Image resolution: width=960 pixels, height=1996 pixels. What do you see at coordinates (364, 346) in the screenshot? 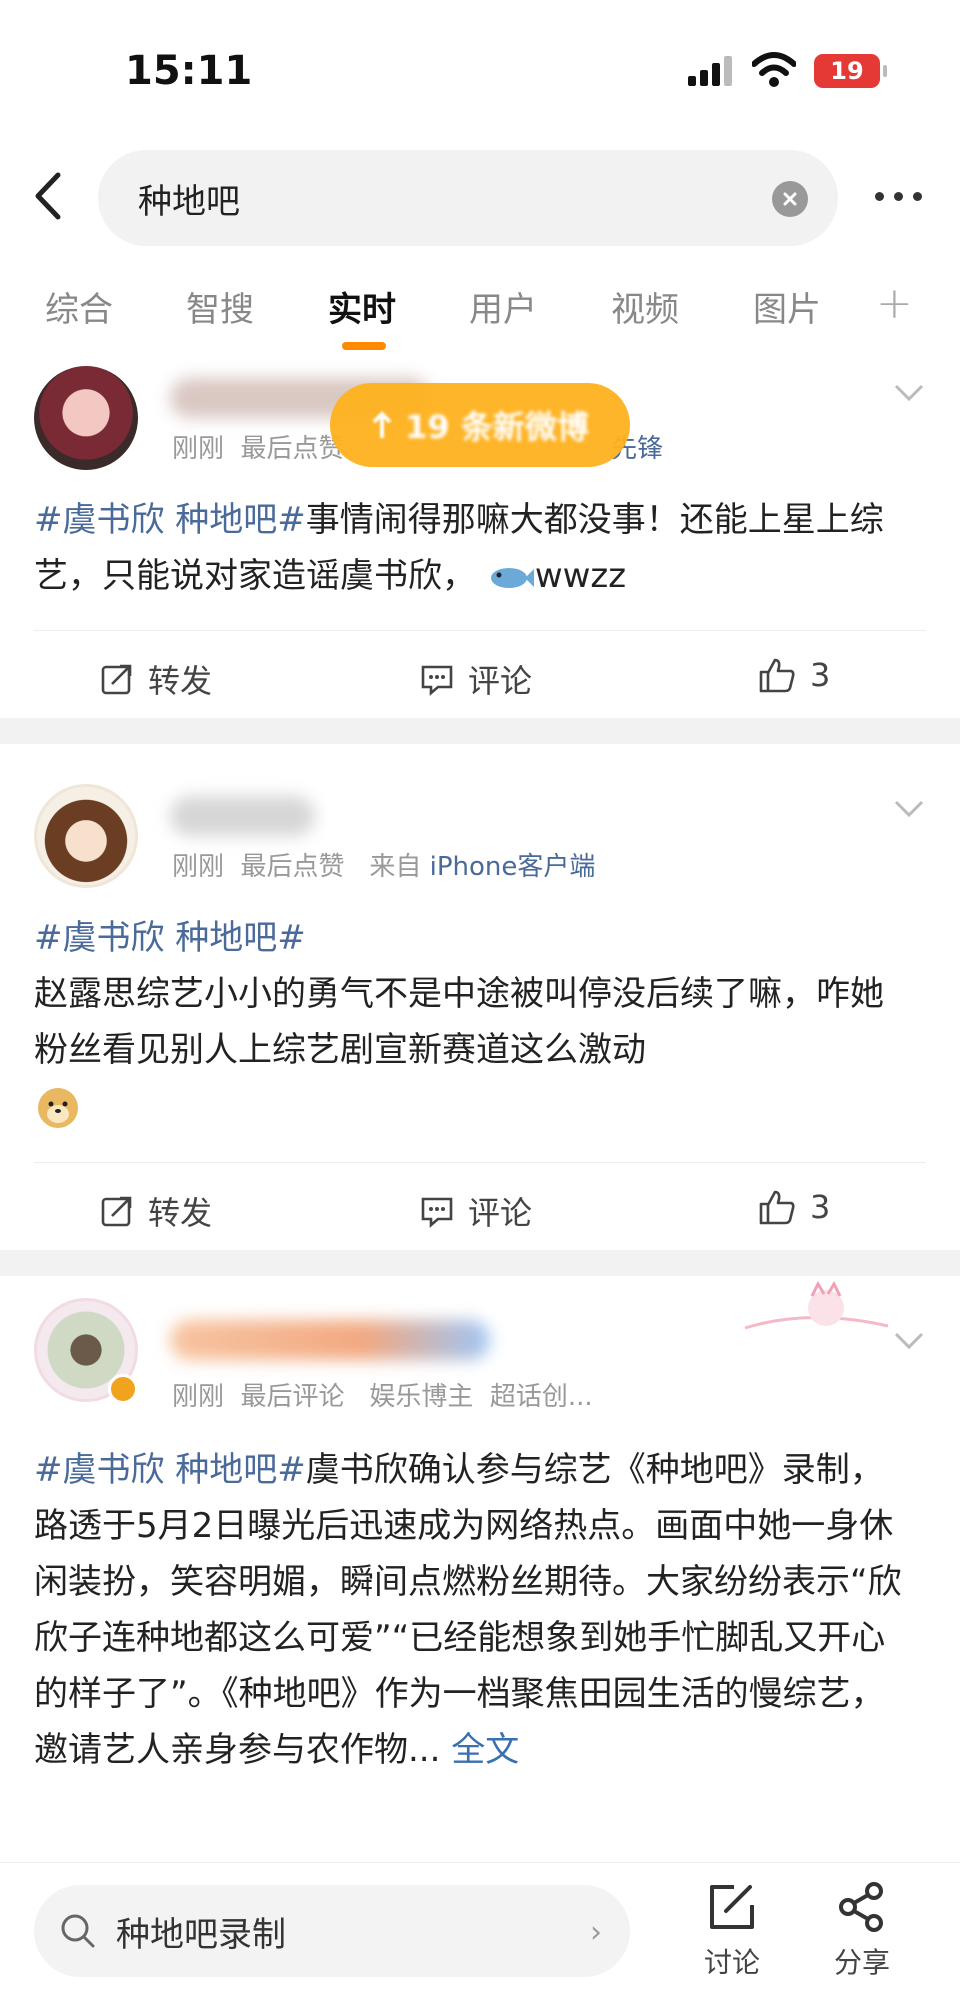
I see `active-tab-indicator` at bounding box center [364, 346].